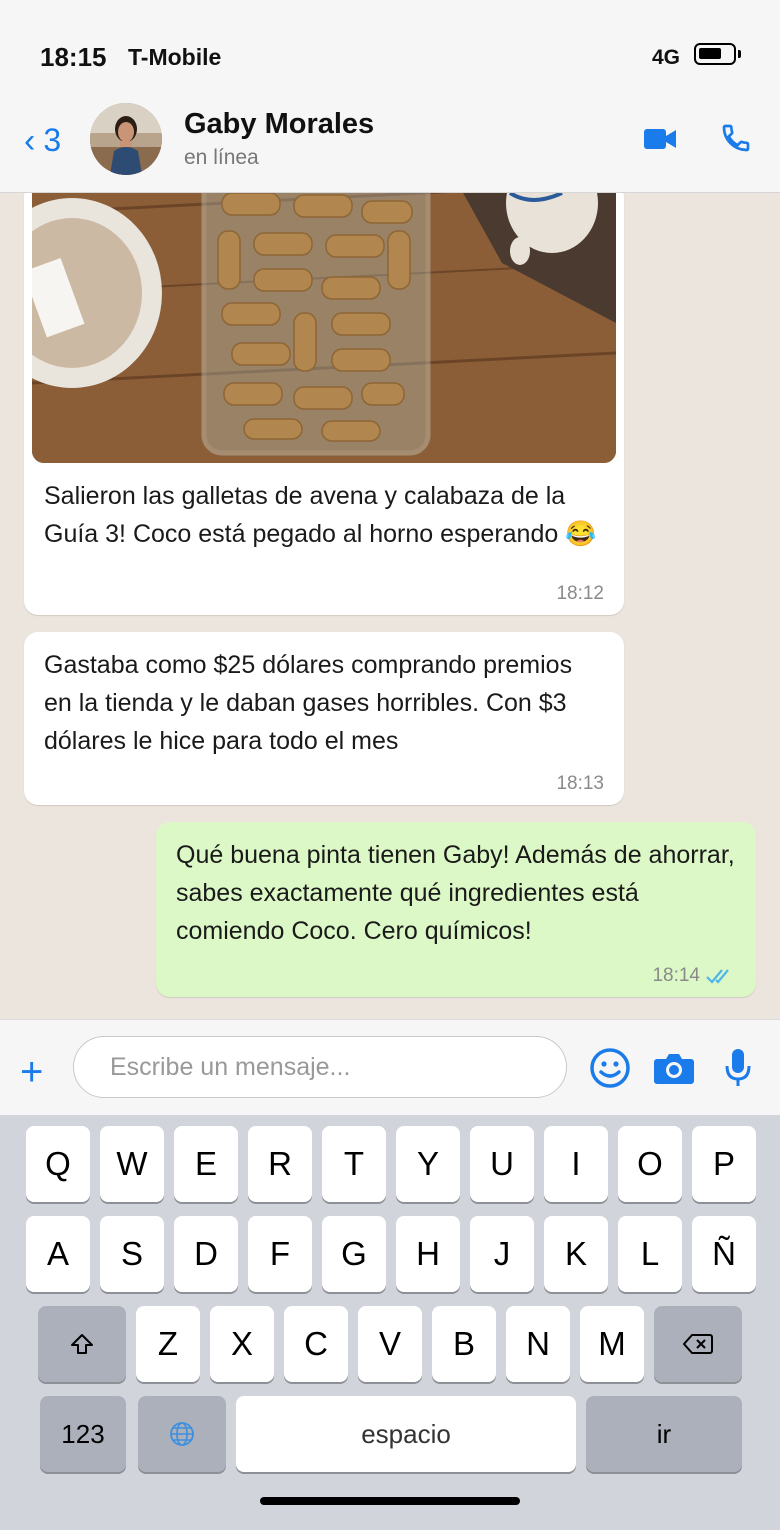  What do you see at coordinates (538, 1344) in the screenshot?
I see `key: N` at bounding box center [538, 1344].